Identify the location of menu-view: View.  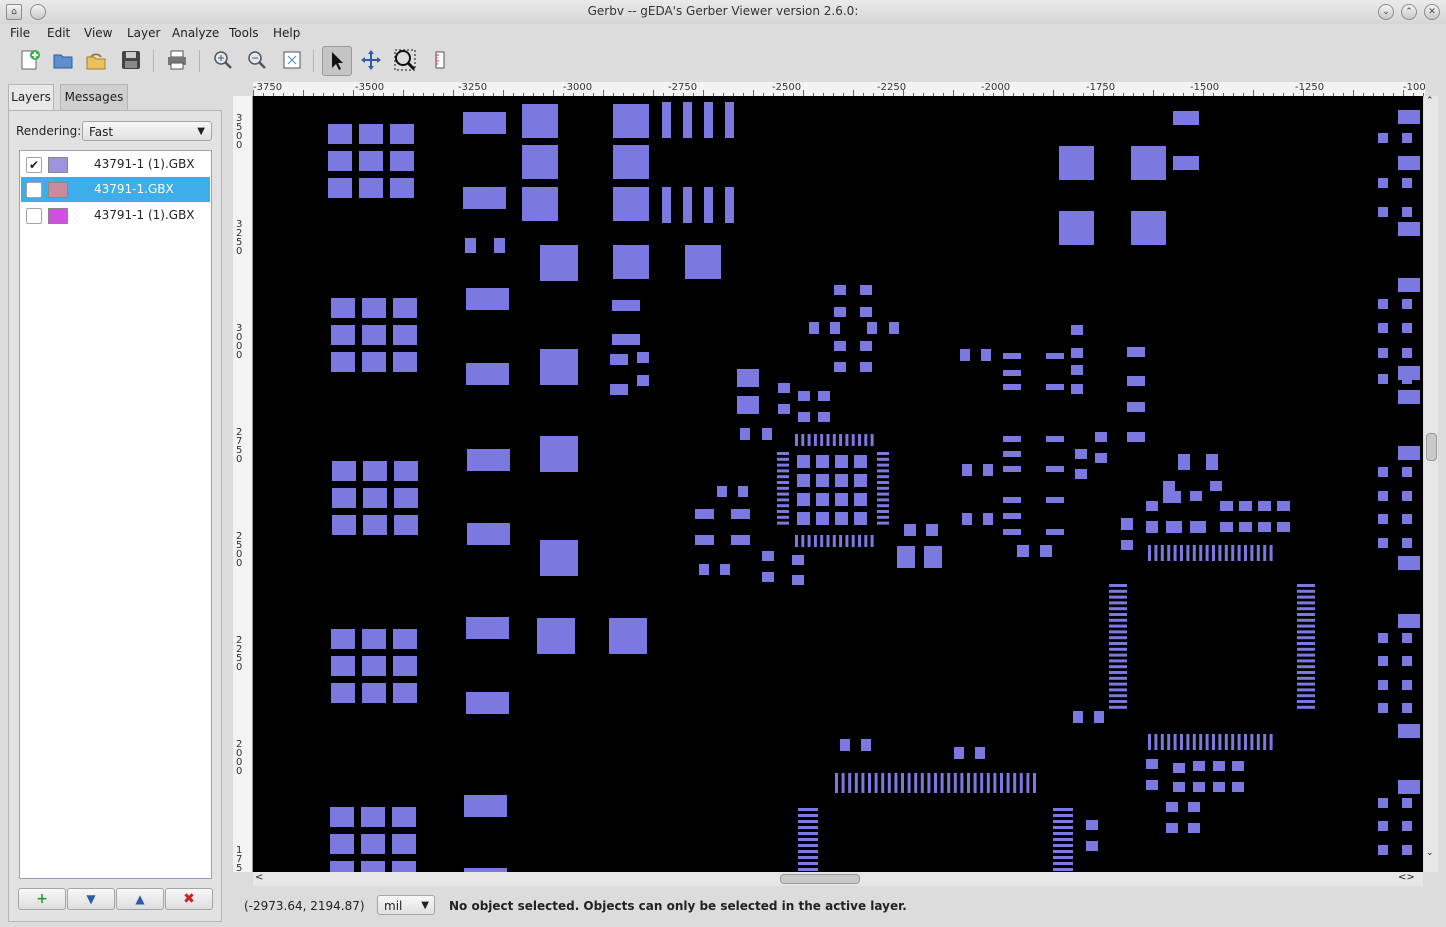
(98, 33).